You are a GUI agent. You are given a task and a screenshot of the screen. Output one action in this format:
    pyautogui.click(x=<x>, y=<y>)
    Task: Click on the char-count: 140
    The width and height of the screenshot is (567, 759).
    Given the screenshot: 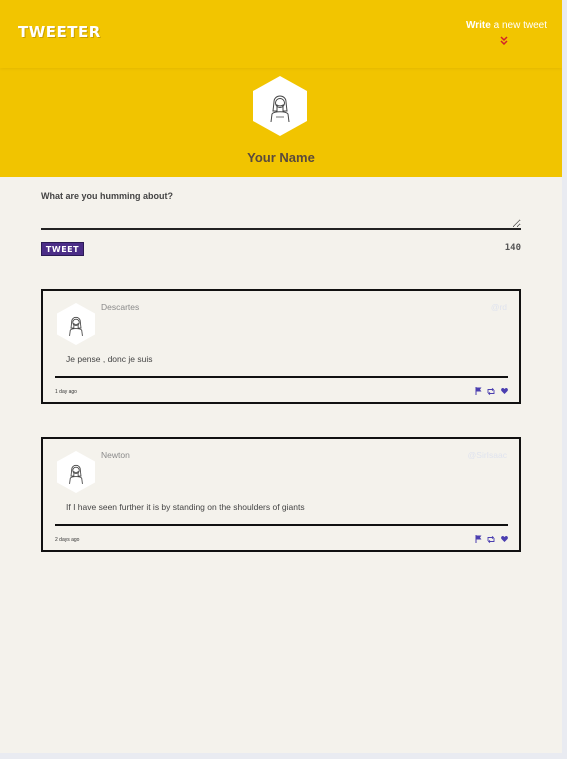 What is the action you would take?
    pyautogui.click(x=512, y=248)
    